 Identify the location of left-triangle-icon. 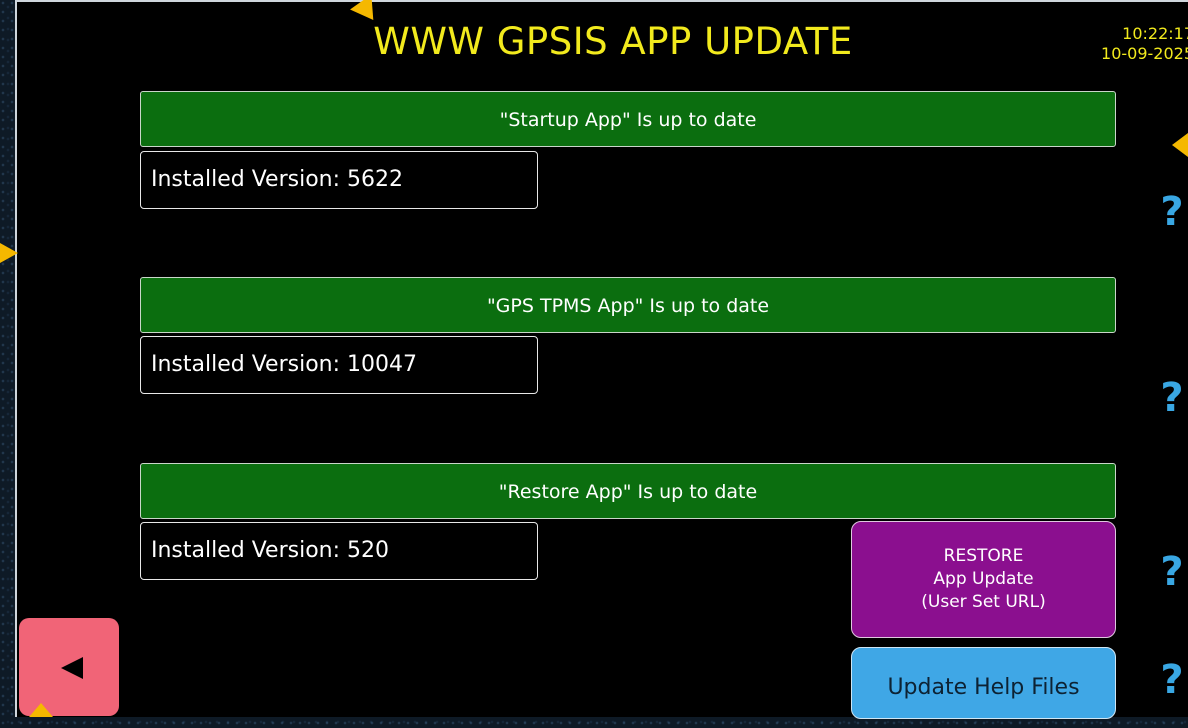
(72, 668).